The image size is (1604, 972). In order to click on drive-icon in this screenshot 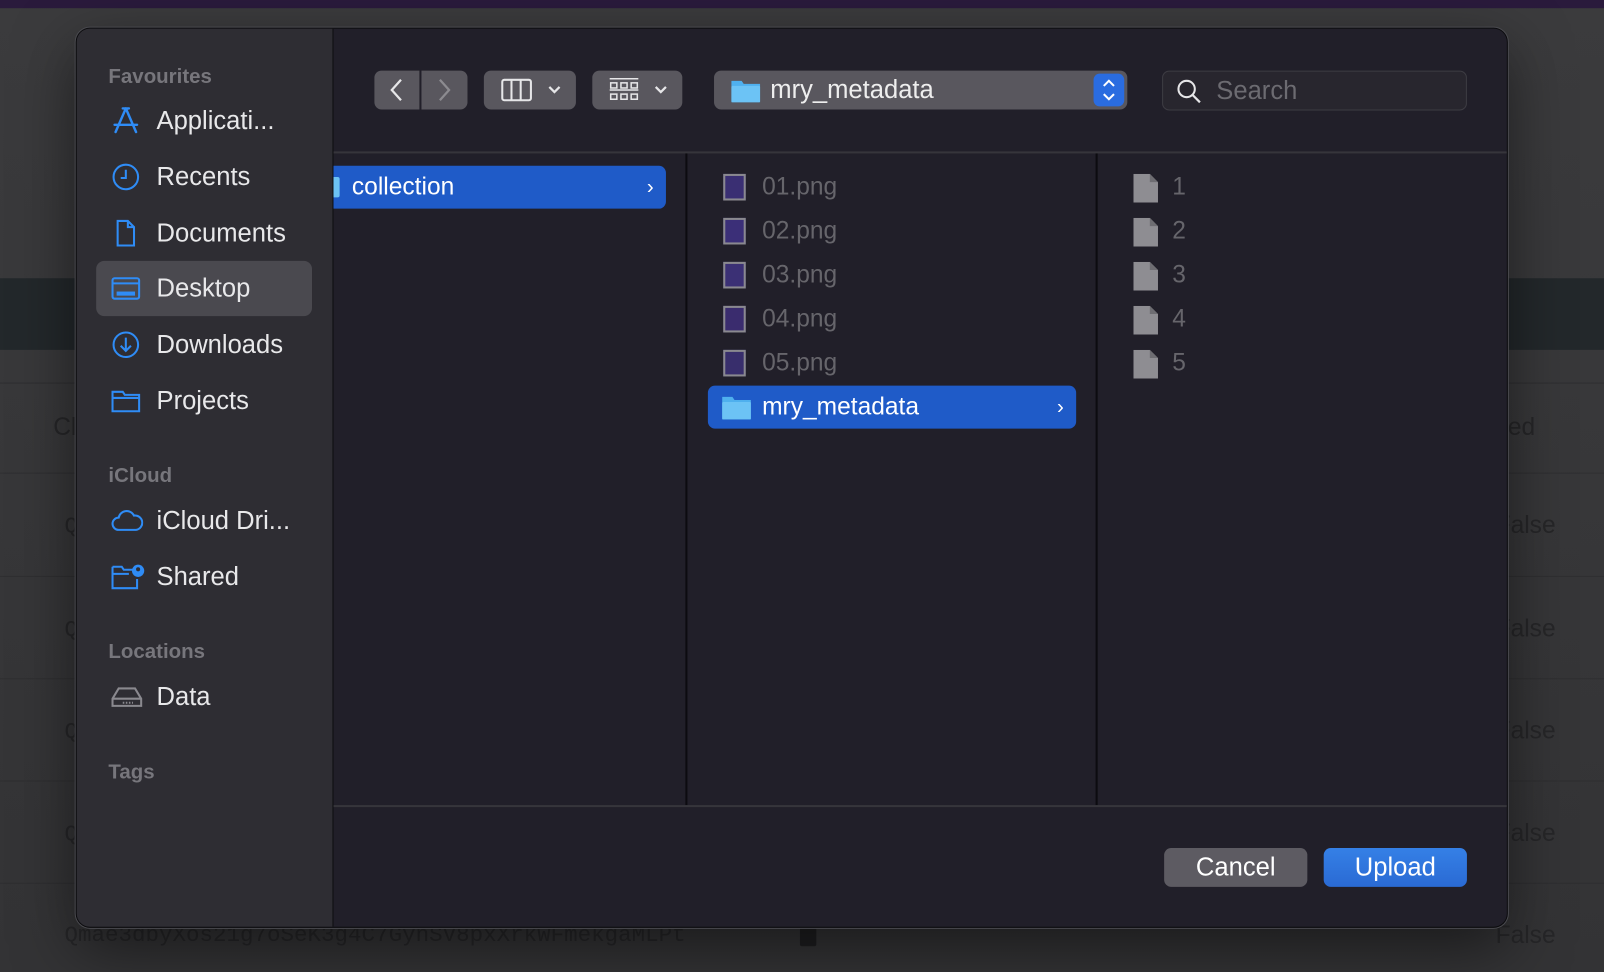, I will do `click(127, 697)`.